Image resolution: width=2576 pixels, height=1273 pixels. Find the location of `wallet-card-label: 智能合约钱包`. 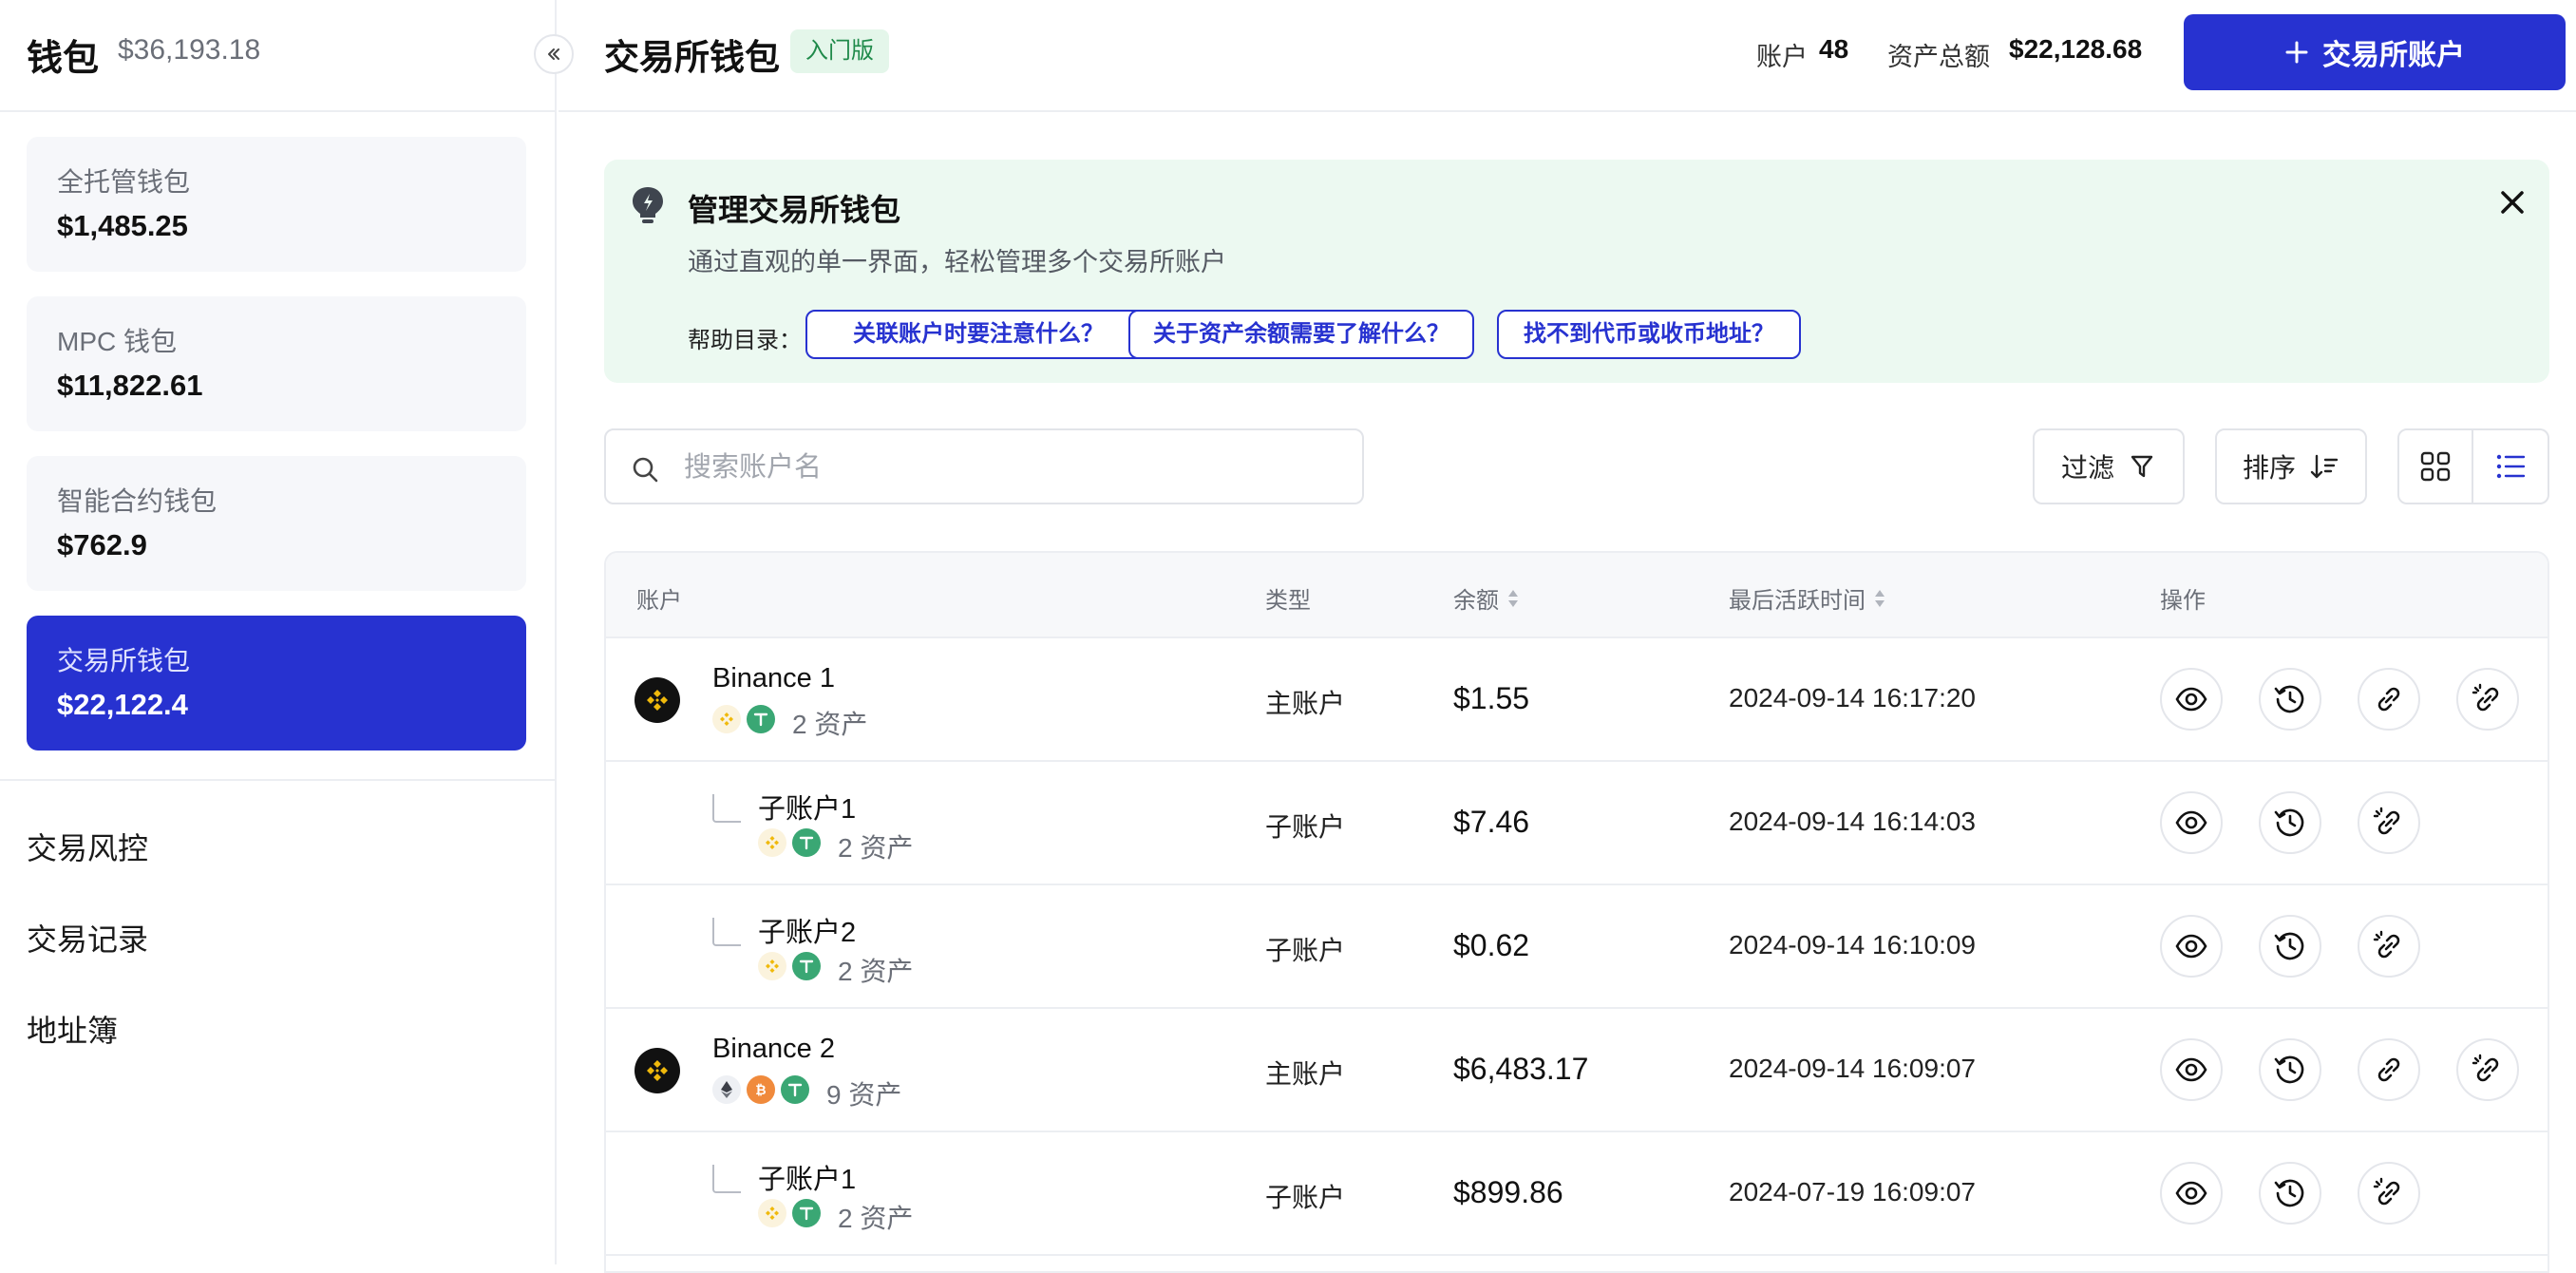

wallet-card-label: 智能合约钱包 is located at coordinates (137, 501).